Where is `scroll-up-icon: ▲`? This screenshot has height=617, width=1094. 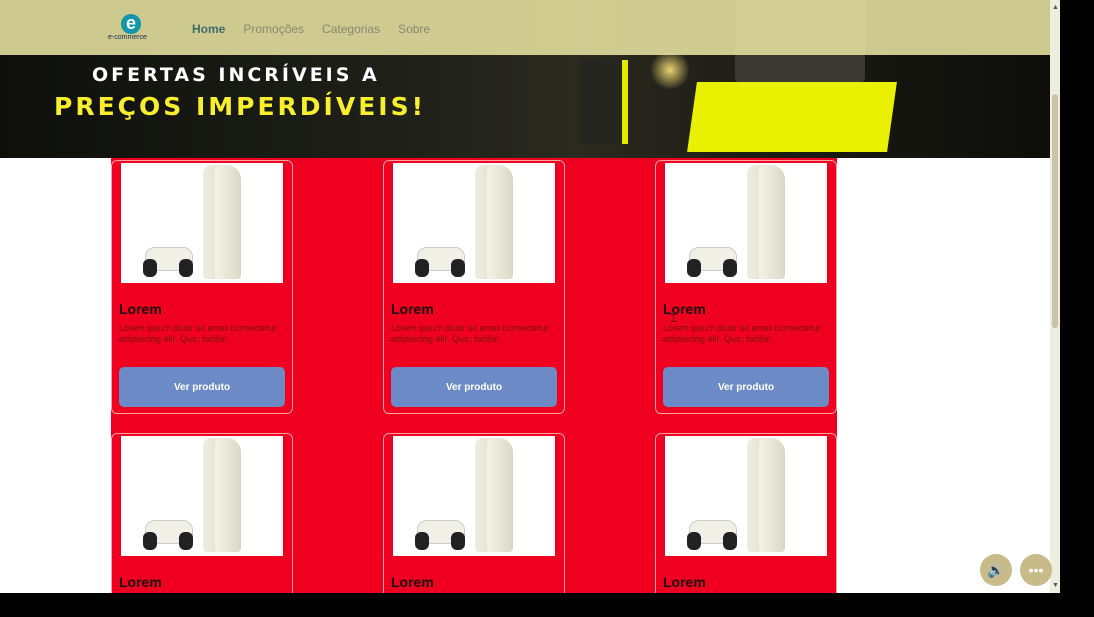
scroll-up-icon: ▲ is located at coordinates (1055, 7).